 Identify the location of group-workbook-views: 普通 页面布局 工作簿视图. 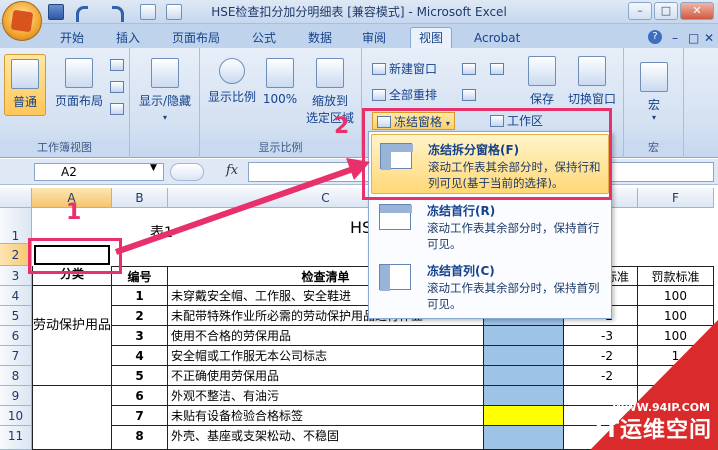
(65, 103).